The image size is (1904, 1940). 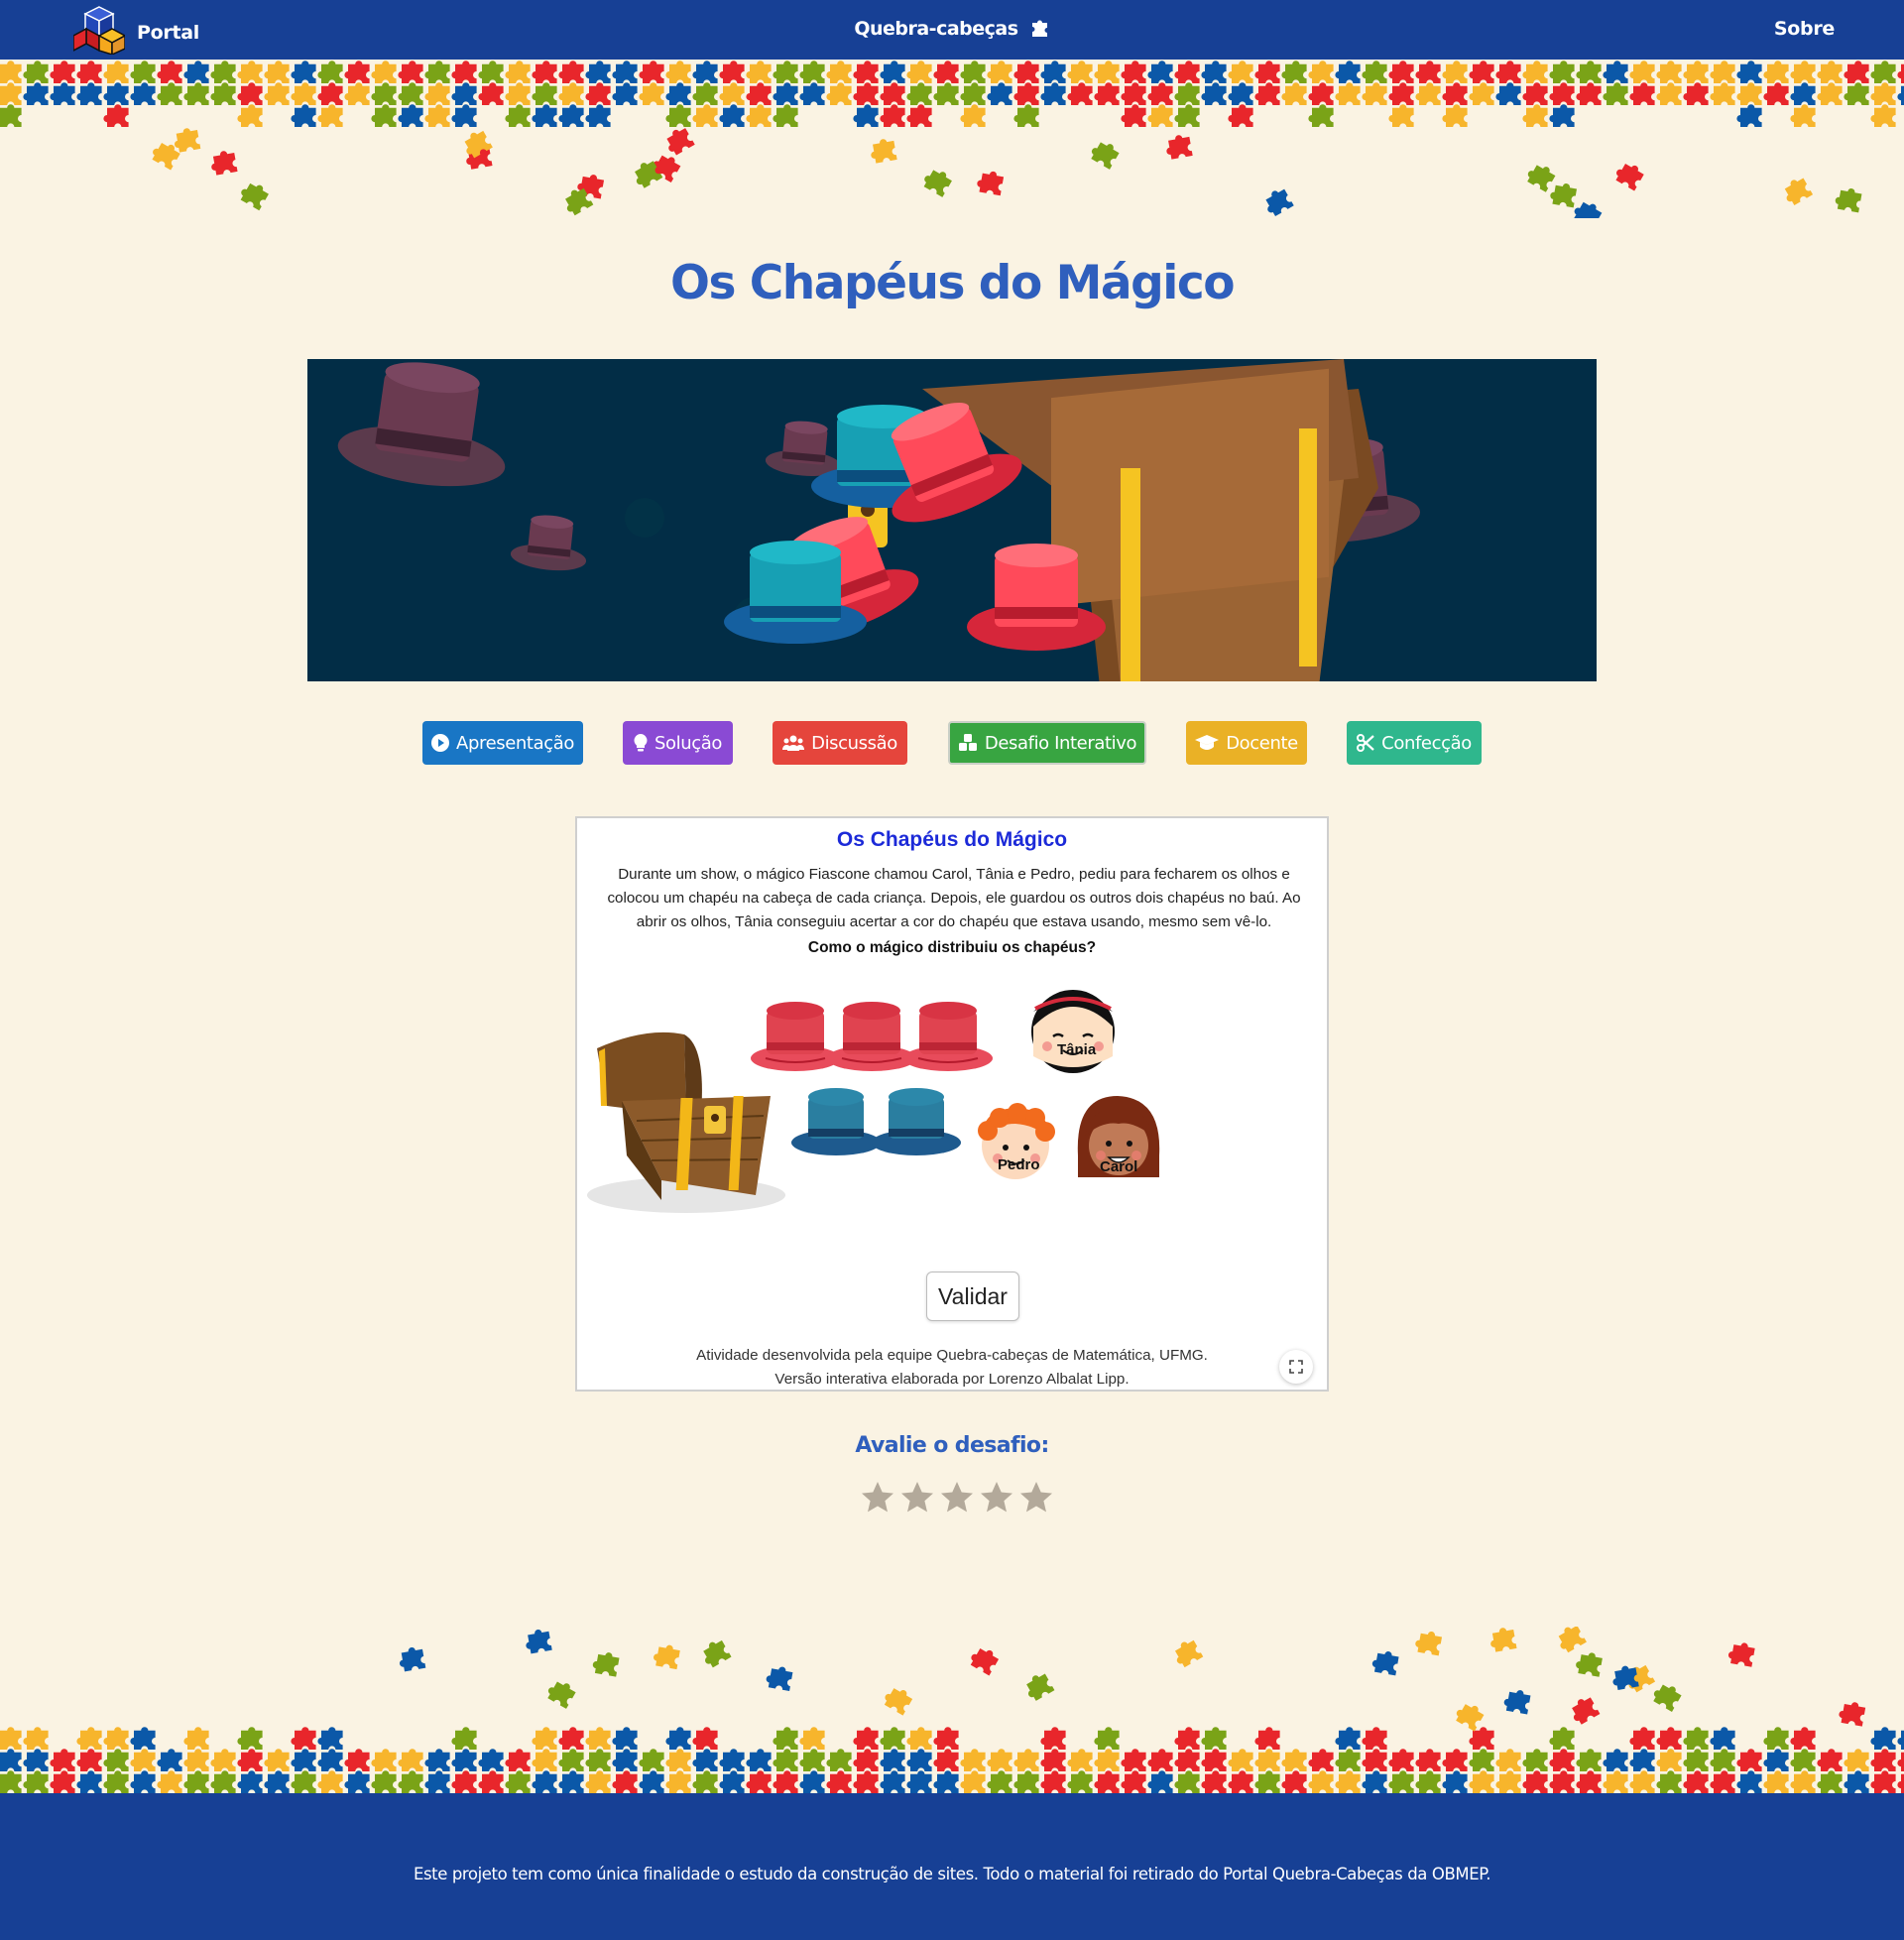 I want to click on banner-illustration, so click(x=878, y=520).